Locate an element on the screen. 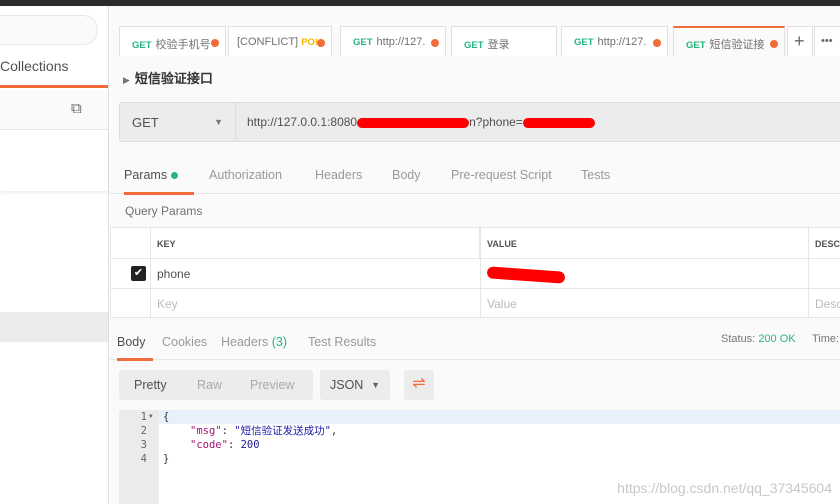 This screenshot has width=840, height=504. active-line-highlight is located at coordinates (499, 417).